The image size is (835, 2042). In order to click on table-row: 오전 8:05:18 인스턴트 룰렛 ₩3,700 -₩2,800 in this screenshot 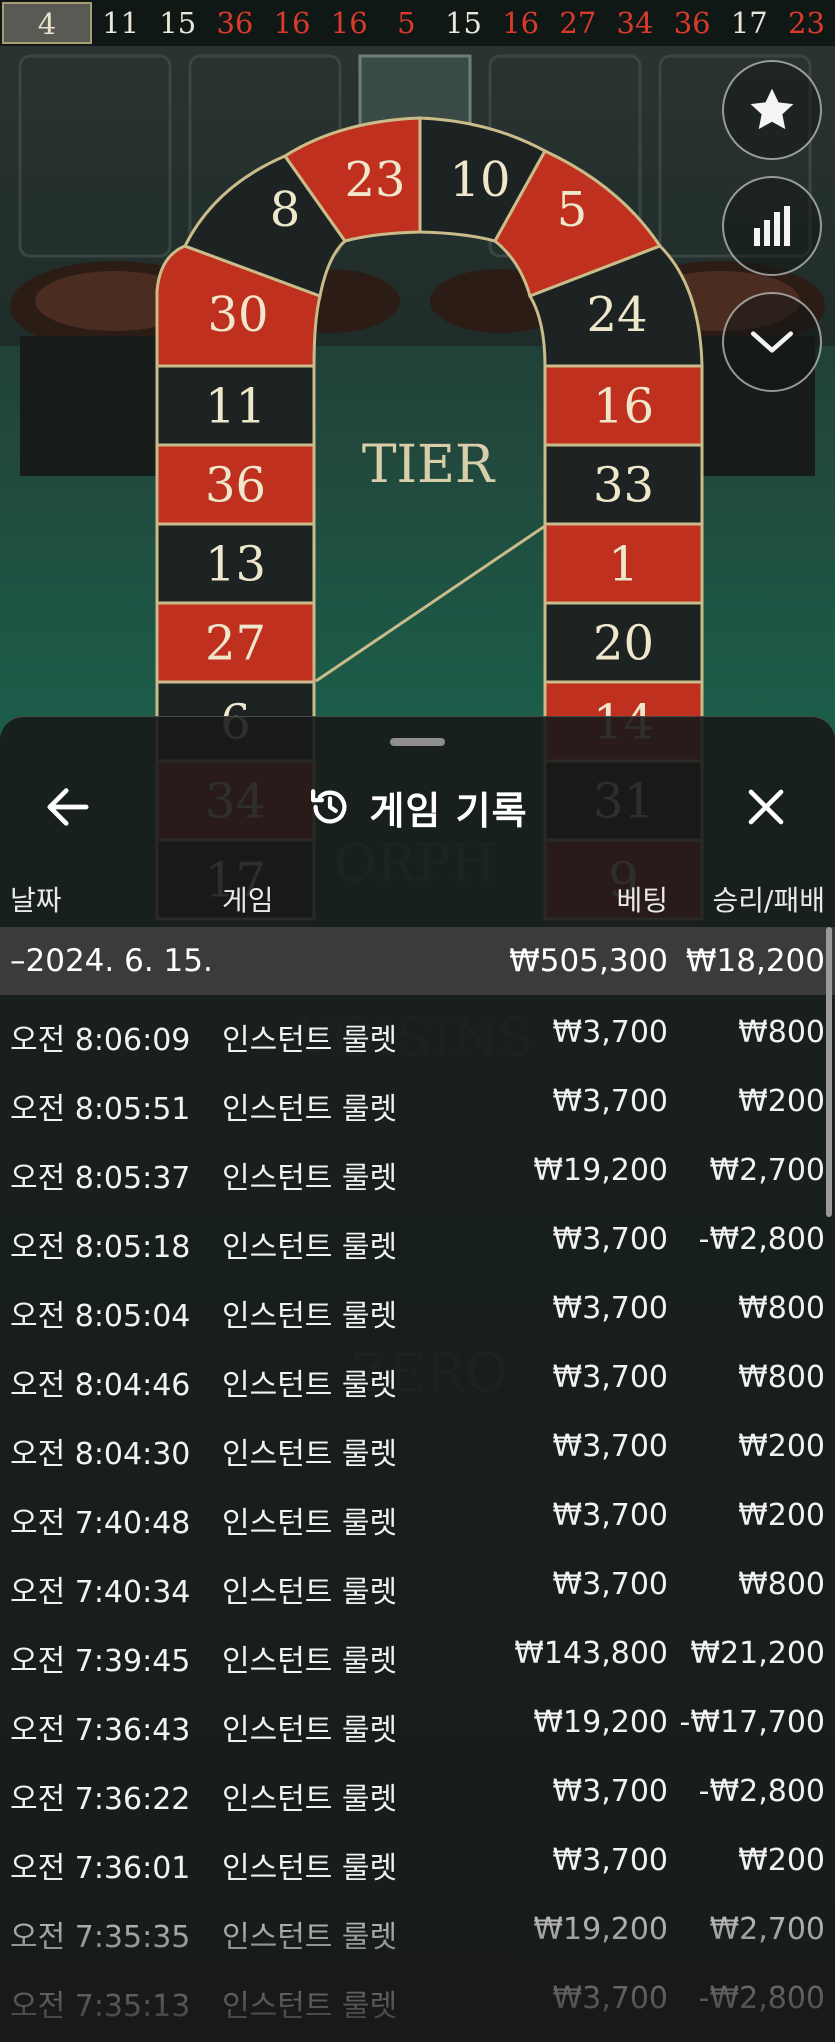, I will do `click(417, 1238)`.